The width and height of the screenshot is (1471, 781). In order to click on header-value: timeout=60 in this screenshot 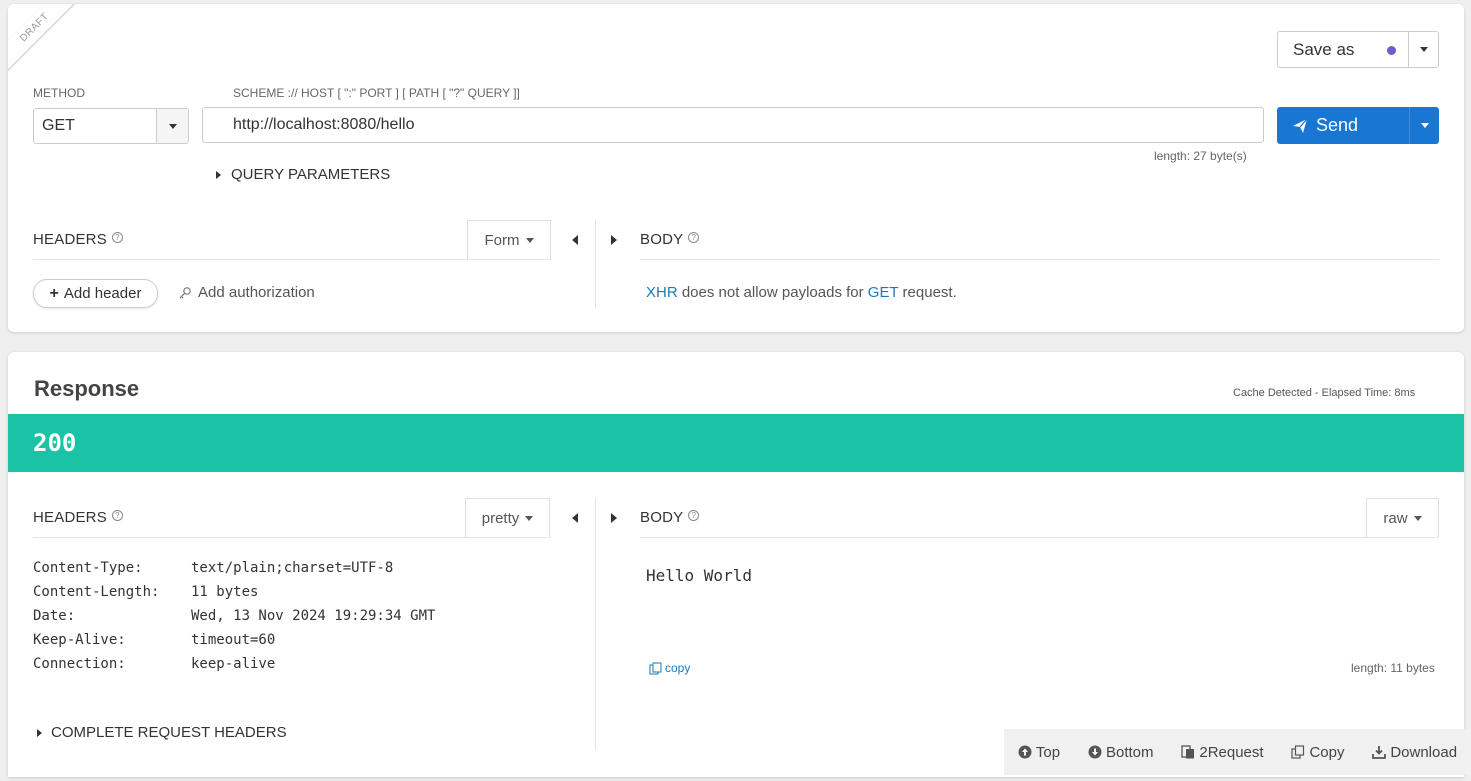, I will do `click(233, 640)`.